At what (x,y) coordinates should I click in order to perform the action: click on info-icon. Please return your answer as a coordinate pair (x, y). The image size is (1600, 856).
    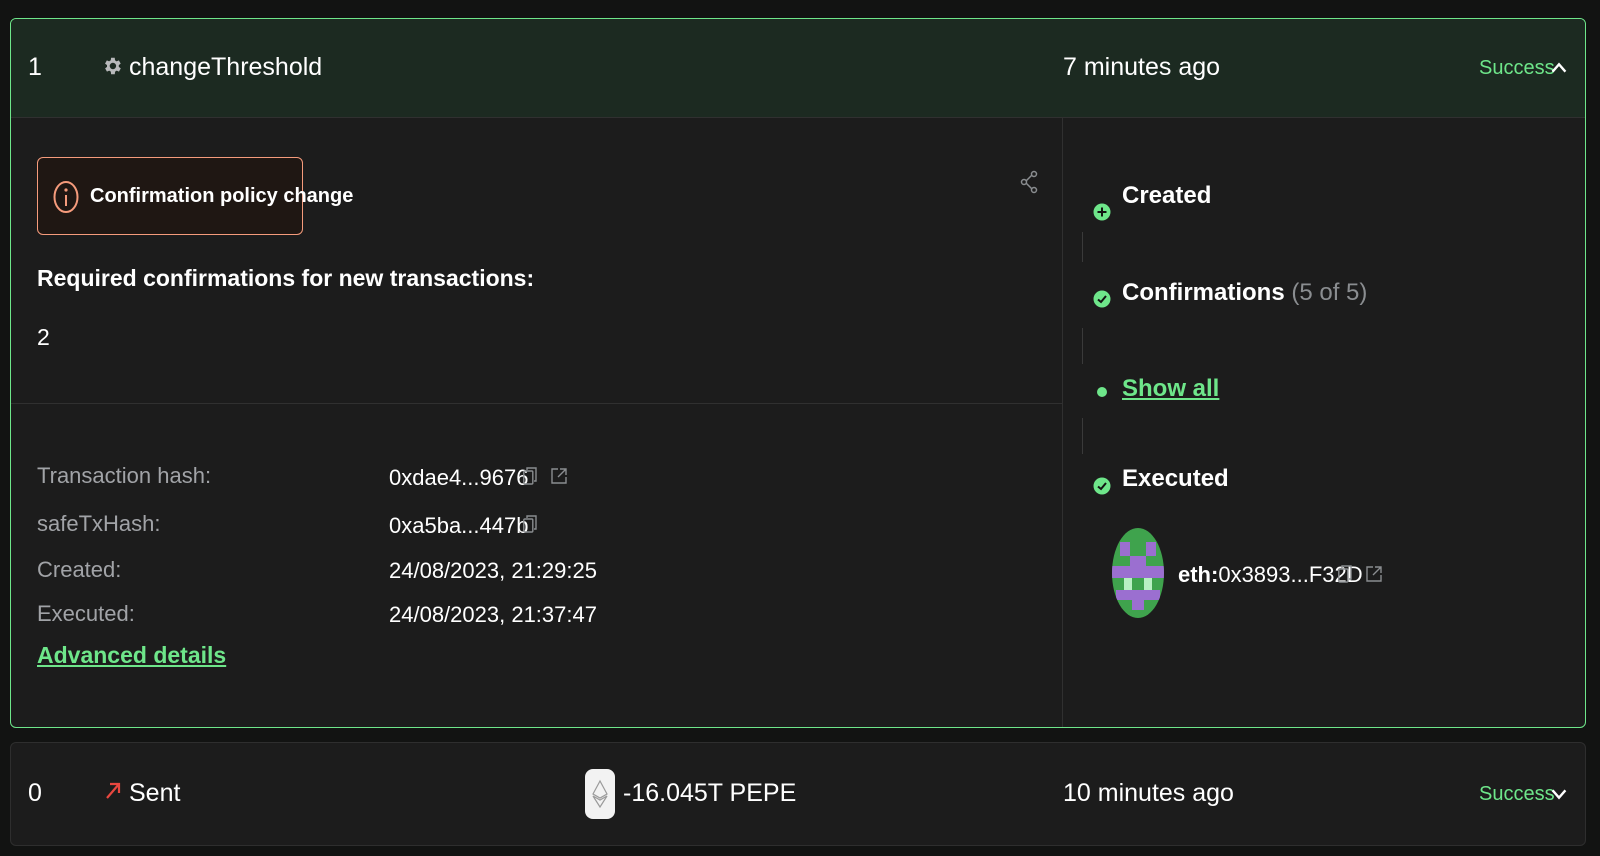
    Looking at the image, I should click on (66, 197).